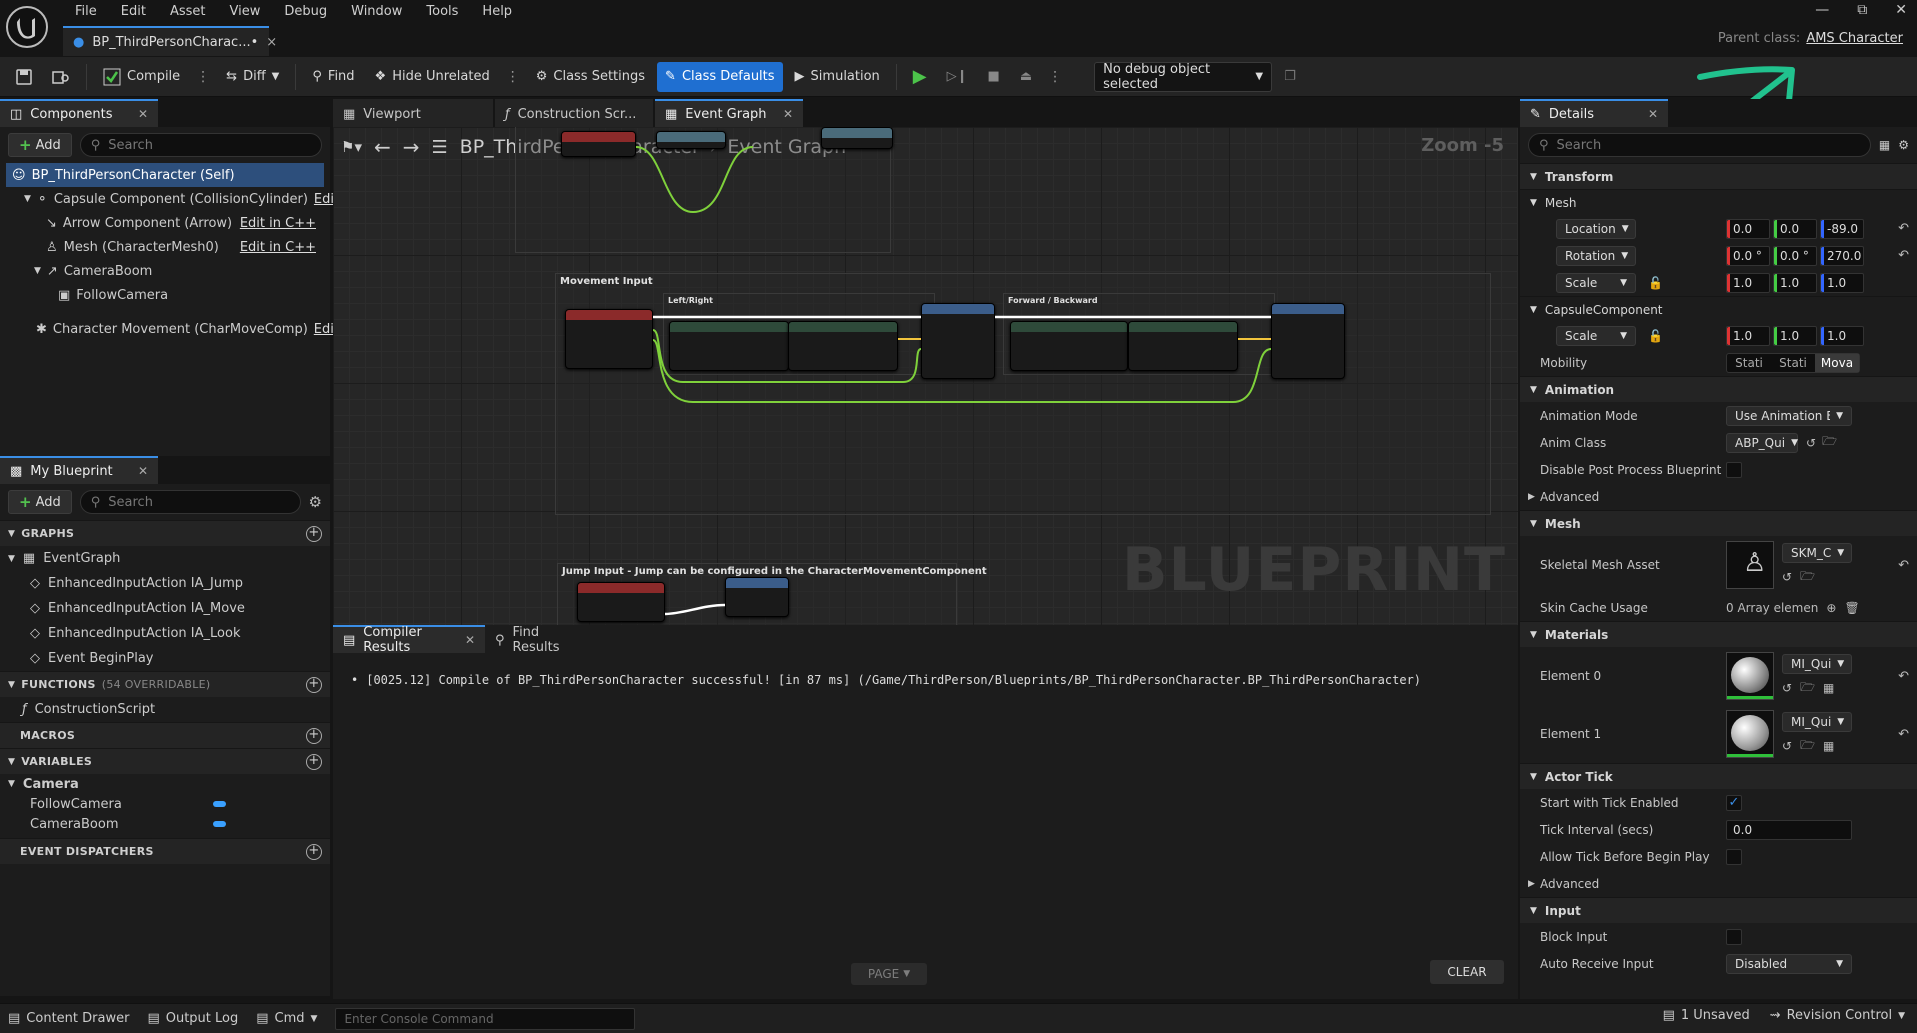  Describe the element at coordinates (282, 223) in the screenshot. I see `edit-in-cpp-link: Edit in C++` at that location.